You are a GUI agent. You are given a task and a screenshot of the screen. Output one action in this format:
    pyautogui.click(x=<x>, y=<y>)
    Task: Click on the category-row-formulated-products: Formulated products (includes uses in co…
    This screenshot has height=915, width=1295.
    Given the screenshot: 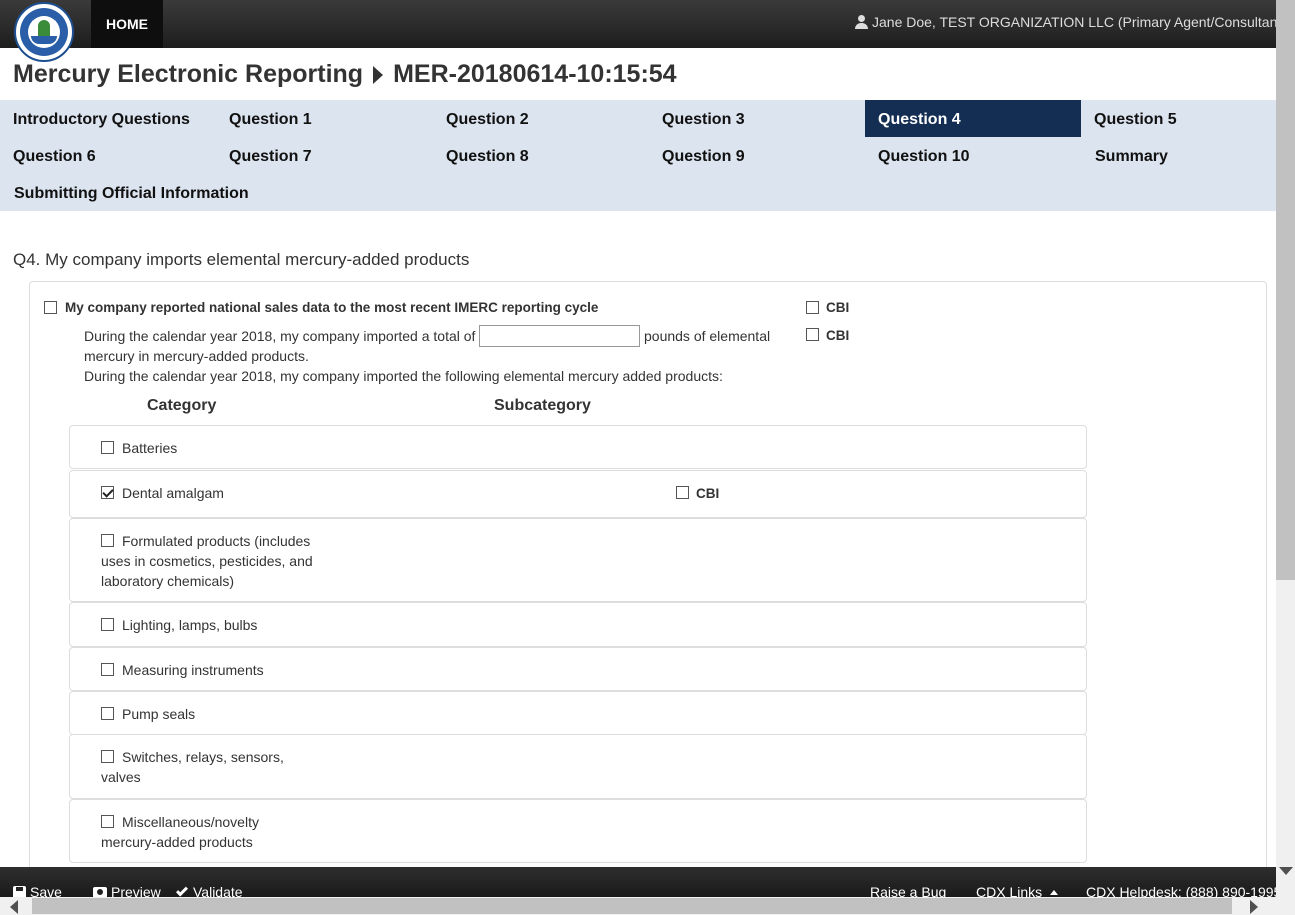 What is the action you would take?
    pyautogui.click(x=578, y=560)
    